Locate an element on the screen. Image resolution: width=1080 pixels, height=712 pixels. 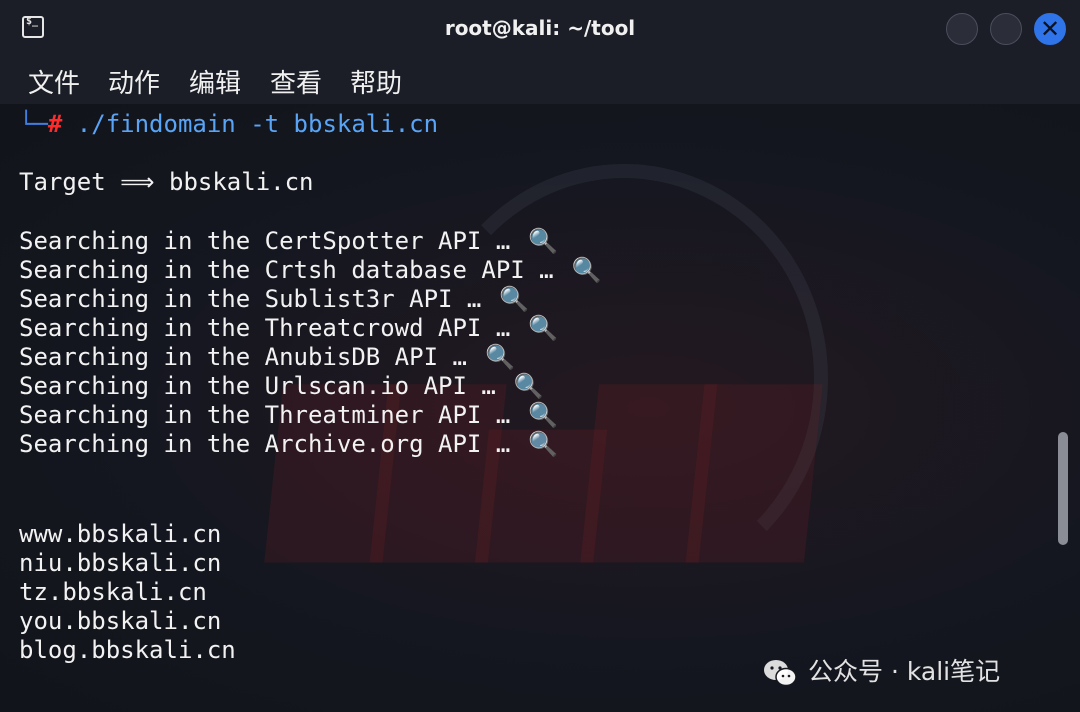
wechat-watermark: 公众号 · kali笔记 is located at coordinates (881, 672).